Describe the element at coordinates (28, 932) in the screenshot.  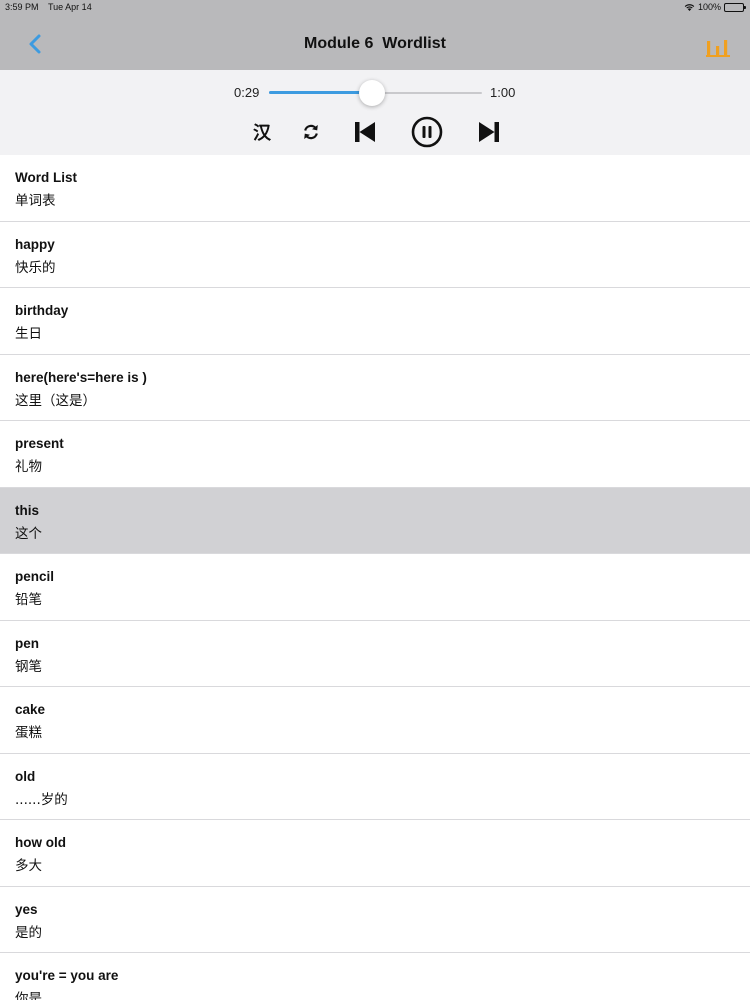
I see `word-chinese: 是的` at that location.